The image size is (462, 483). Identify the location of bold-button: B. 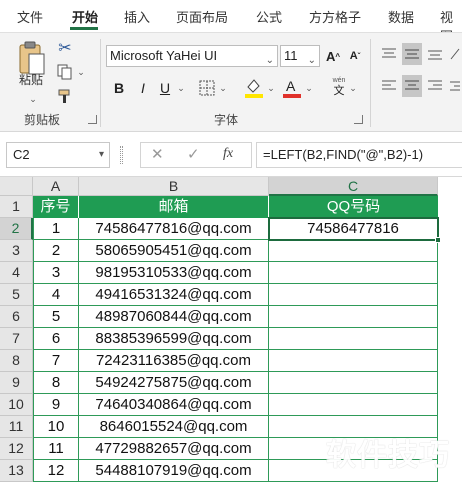
(119, 88).